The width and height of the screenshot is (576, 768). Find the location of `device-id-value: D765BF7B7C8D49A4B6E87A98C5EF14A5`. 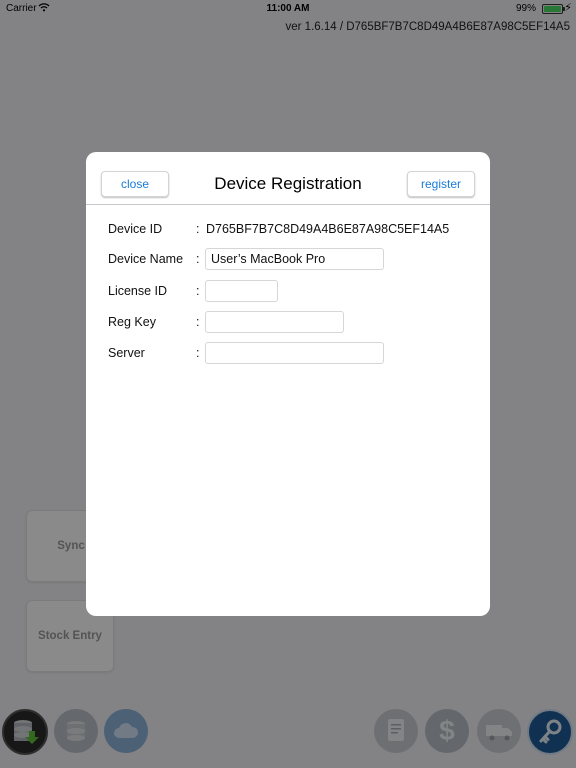

device-id-value: D765BF7B7C8D49A4B6E87A98C5EF14A5 is located at coordinates (328, 229).